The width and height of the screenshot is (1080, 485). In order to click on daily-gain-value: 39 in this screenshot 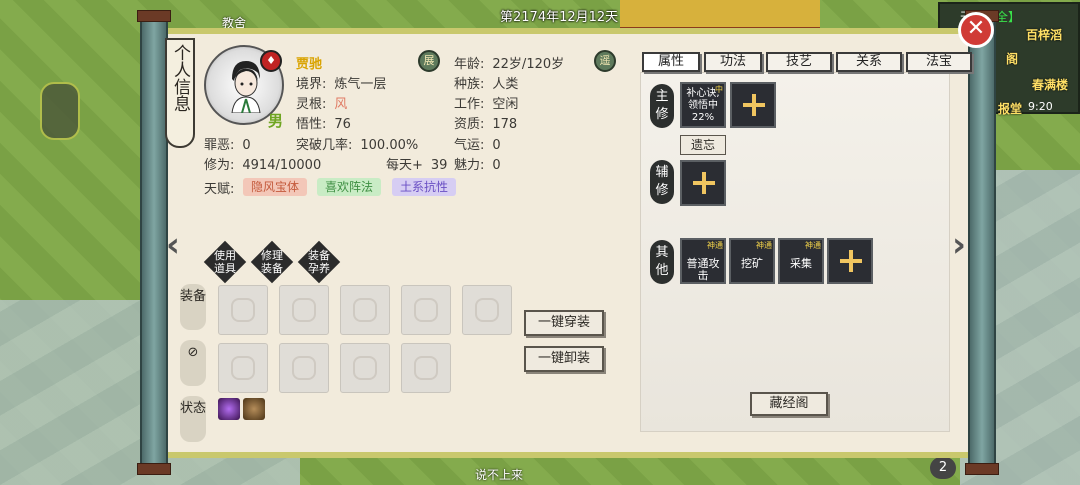, I will do `click(439, 165)`.